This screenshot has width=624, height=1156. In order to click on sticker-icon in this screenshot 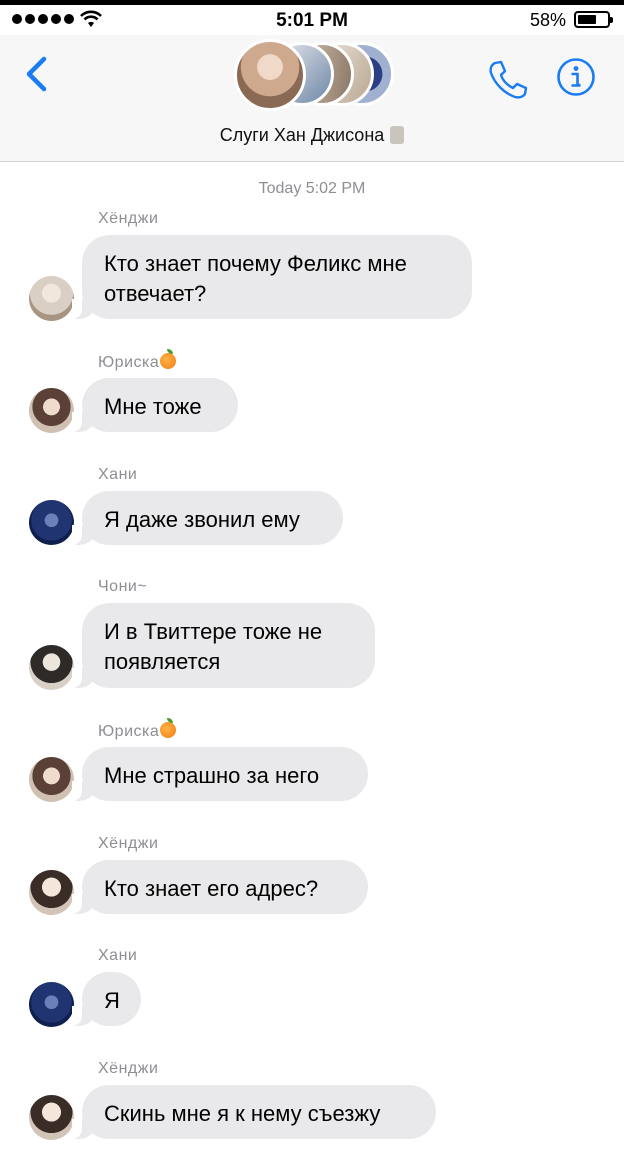, I will do `click(397, 135)`.